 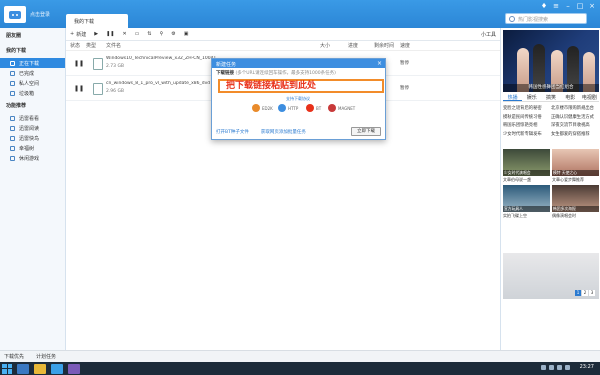 I want to click on folder-icon: ▭, so click(x=137, y=34).